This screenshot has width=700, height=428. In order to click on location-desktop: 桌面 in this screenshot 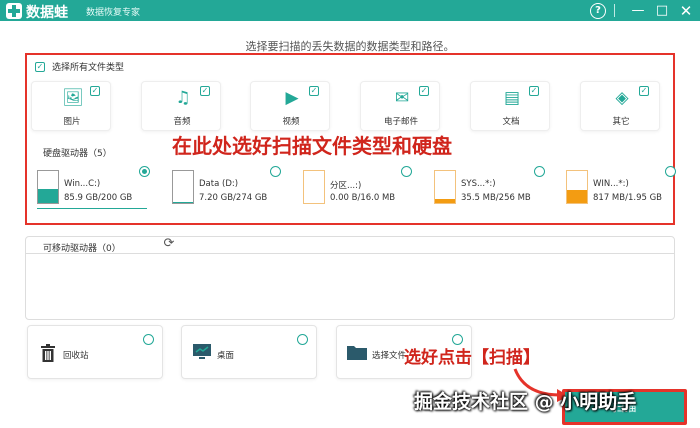, I will do `click(249, 352)`.